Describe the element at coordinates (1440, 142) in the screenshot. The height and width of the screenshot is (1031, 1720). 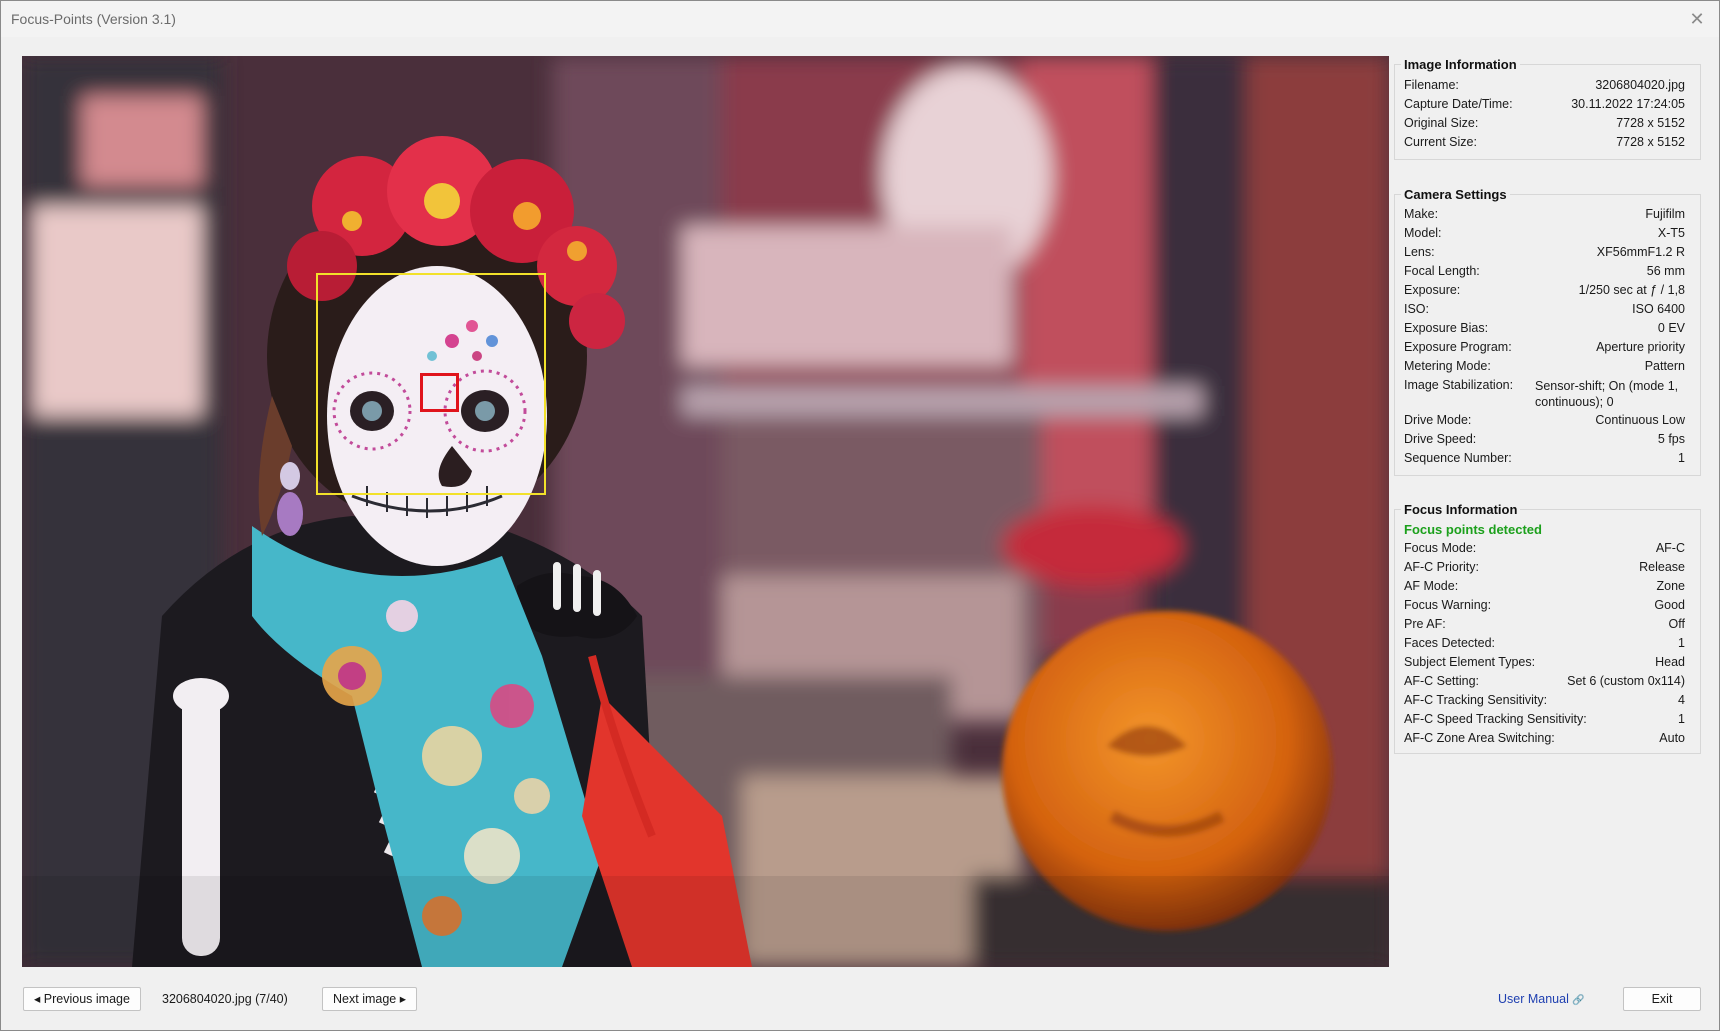
I see `info-key: Current Size:` at that location.